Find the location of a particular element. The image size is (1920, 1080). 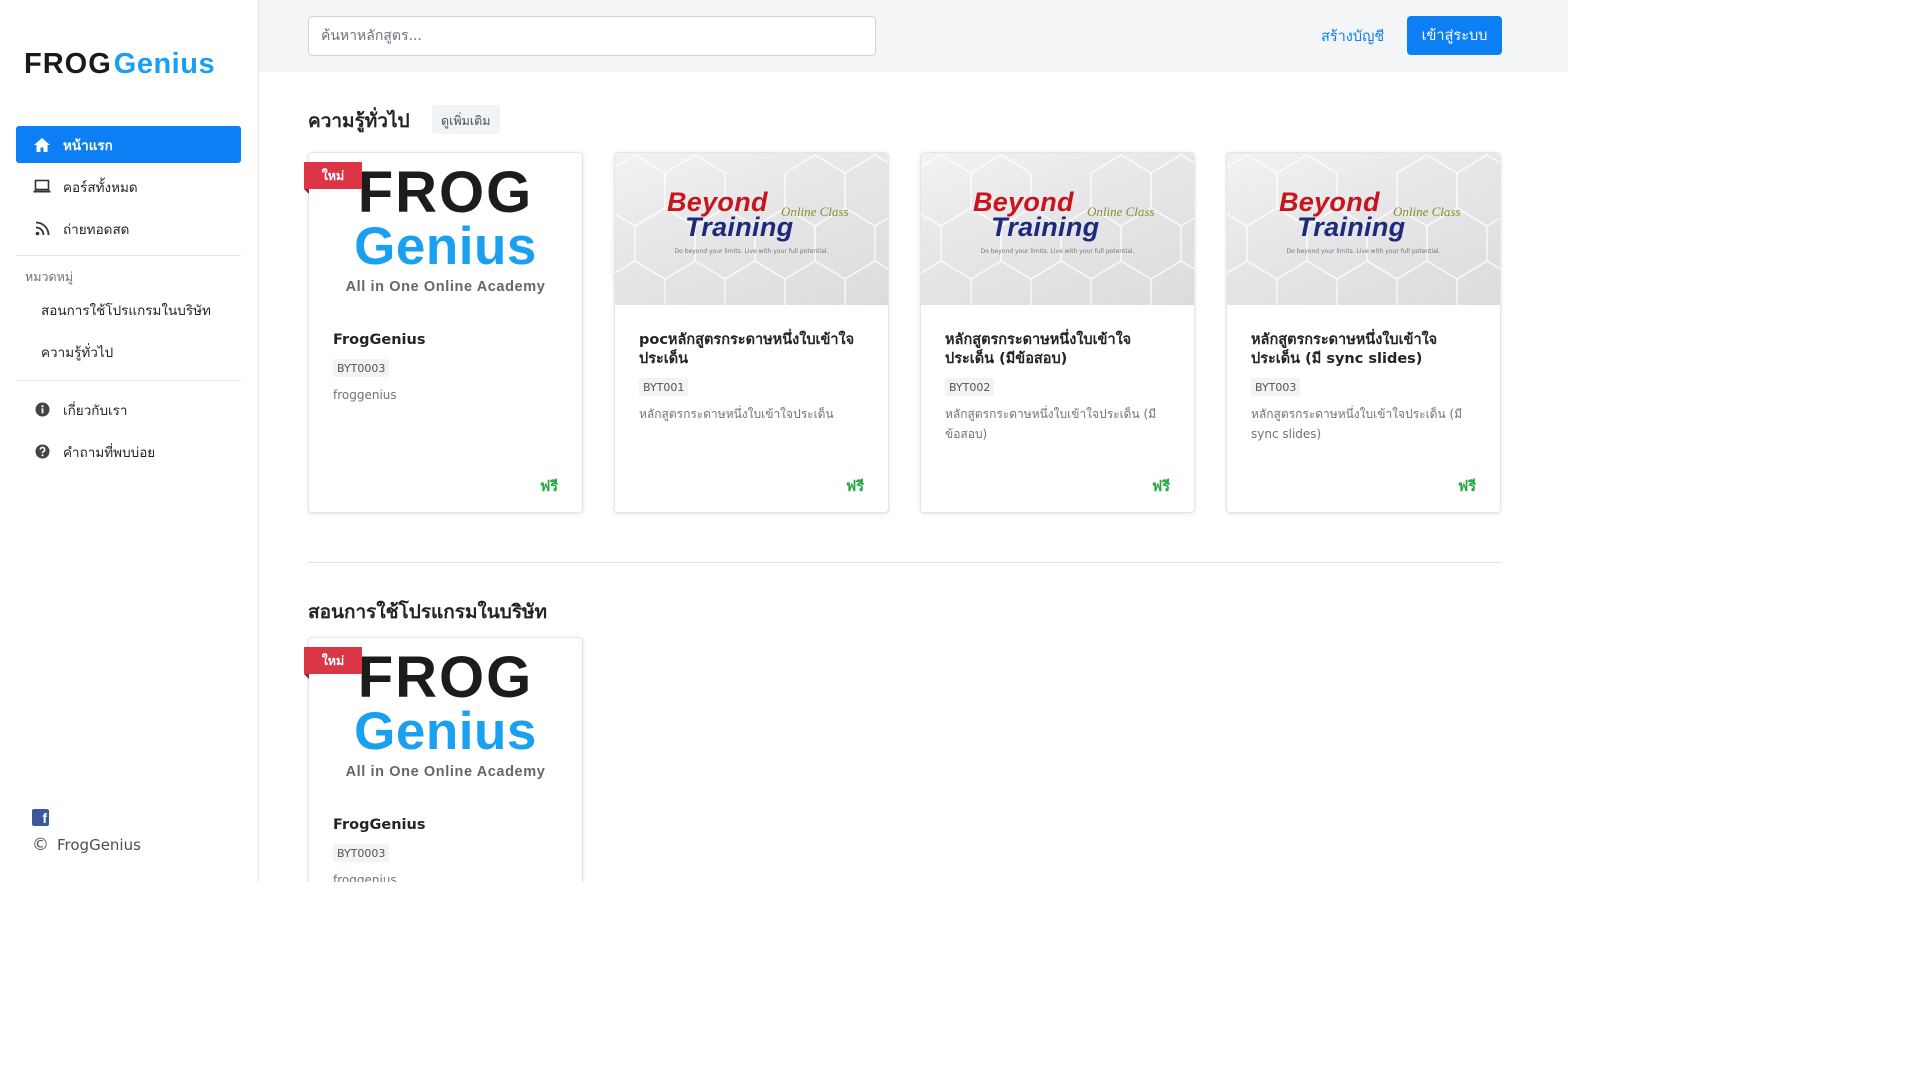

sidebar-item-label: คอร์สทั้งหมด is located at coordinates (100, 187).